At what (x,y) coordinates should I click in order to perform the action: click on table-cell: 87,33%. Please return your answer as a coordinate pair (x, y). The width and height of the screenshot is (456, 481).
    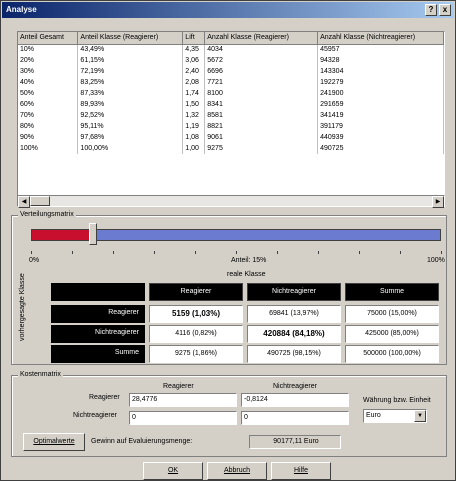
    Looking at the image, I should click on (130, 93).